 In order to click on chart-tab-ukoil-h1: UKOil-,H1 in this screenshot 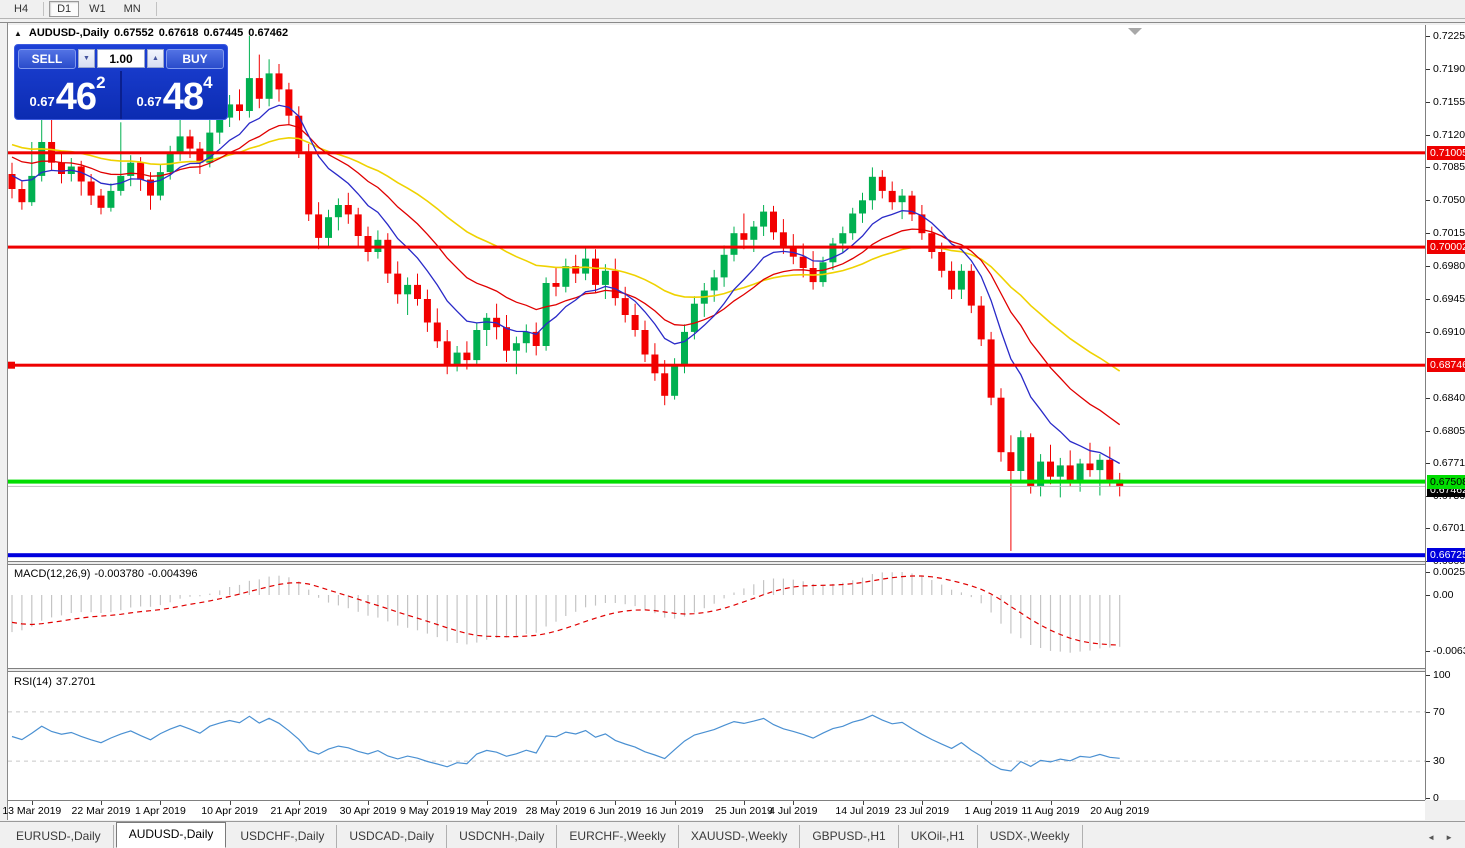, I will do `click(938, 836)`.